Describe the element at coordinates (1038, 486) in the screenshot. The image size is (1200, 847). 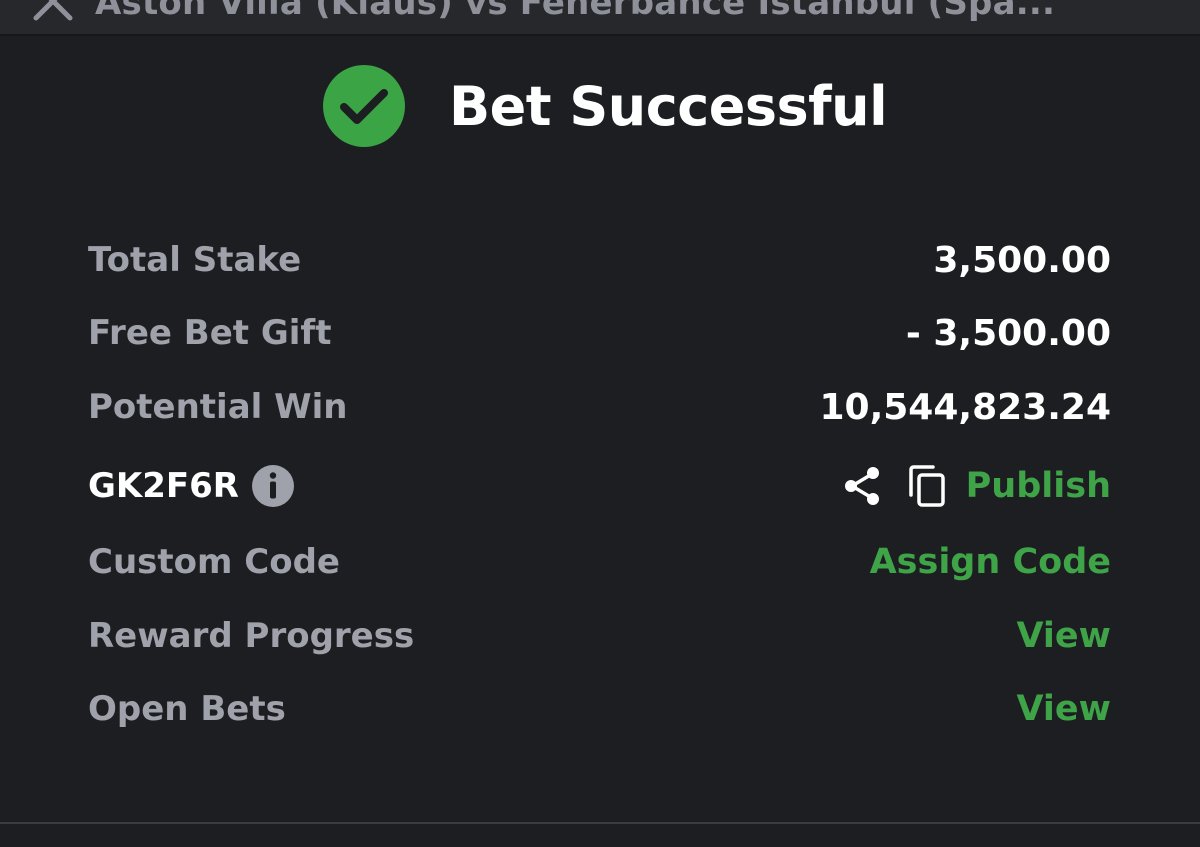
I see `publish-button: Publish` at that location.